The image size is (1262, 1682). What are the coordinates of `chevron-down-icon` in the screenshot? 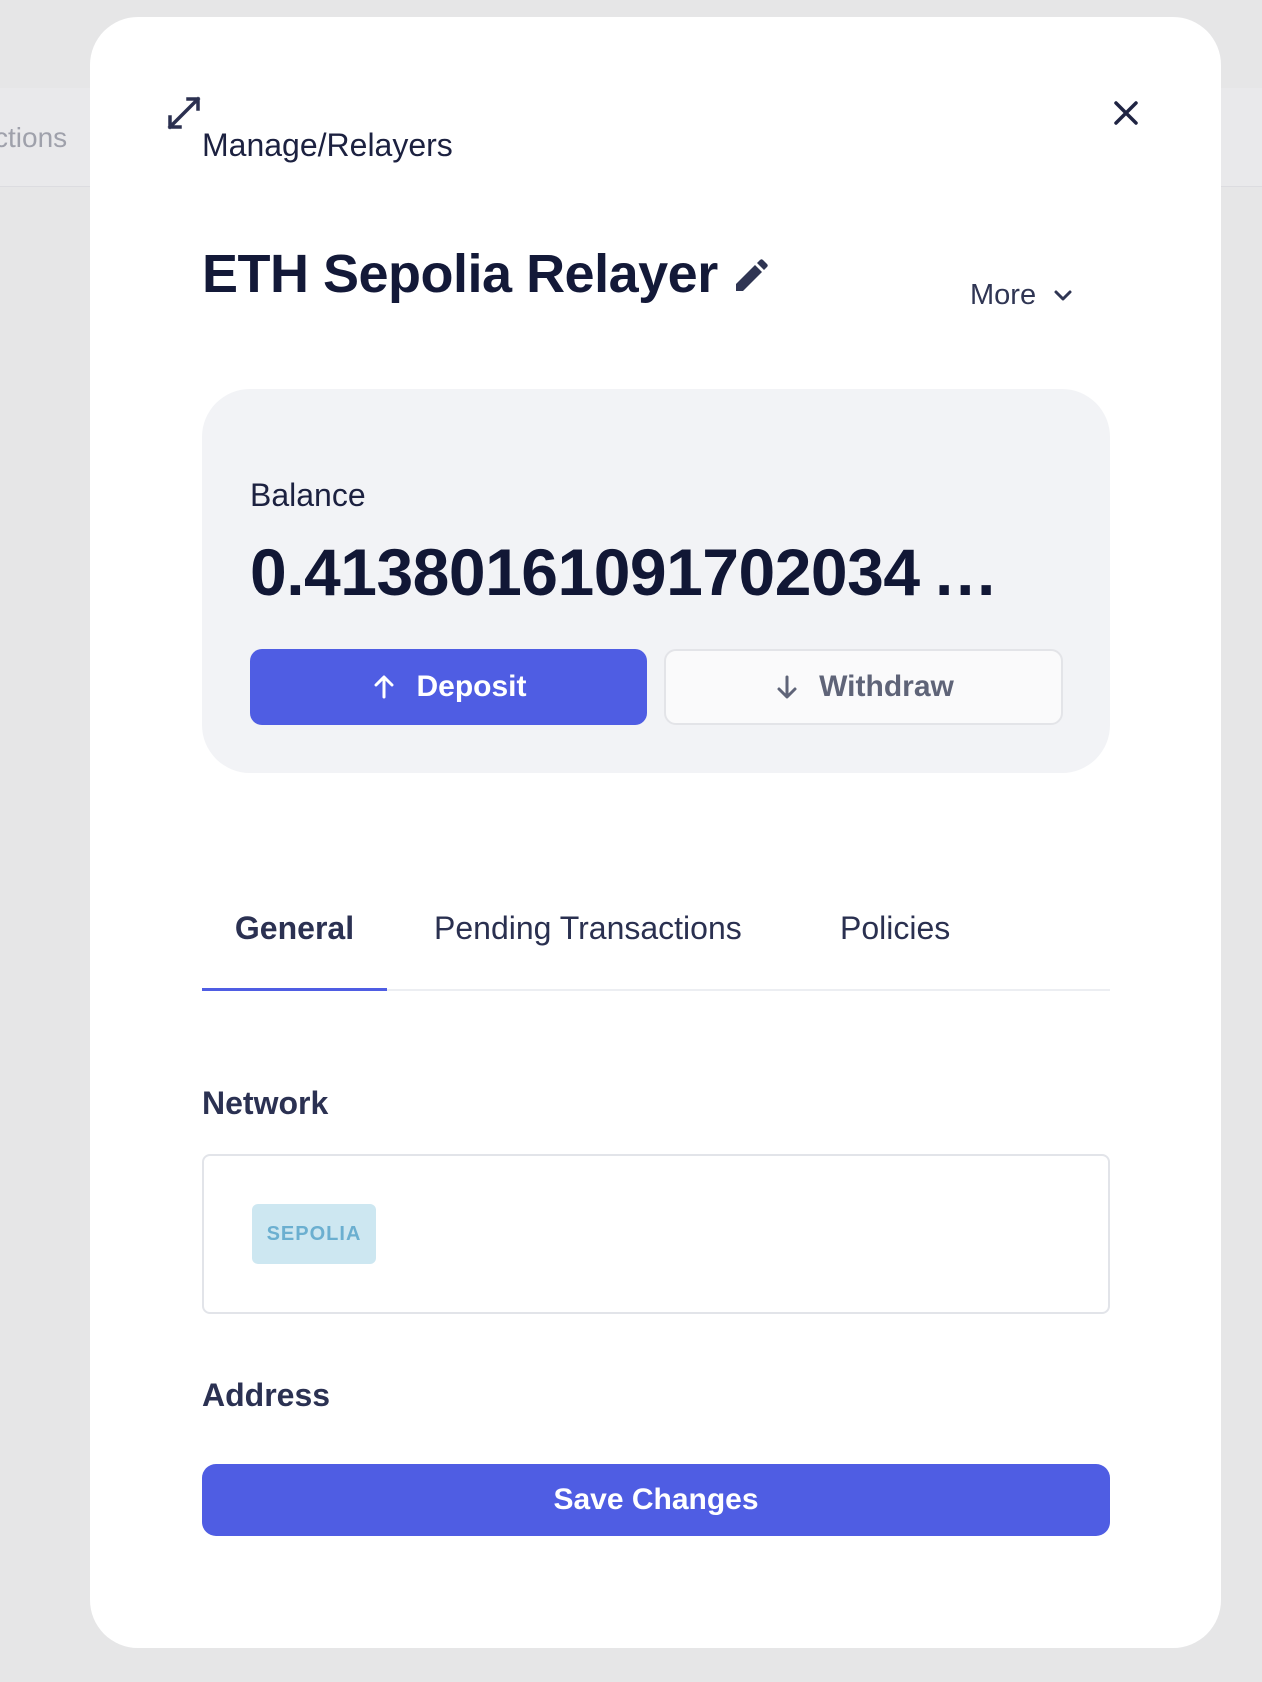 It's located at (1063, 295).